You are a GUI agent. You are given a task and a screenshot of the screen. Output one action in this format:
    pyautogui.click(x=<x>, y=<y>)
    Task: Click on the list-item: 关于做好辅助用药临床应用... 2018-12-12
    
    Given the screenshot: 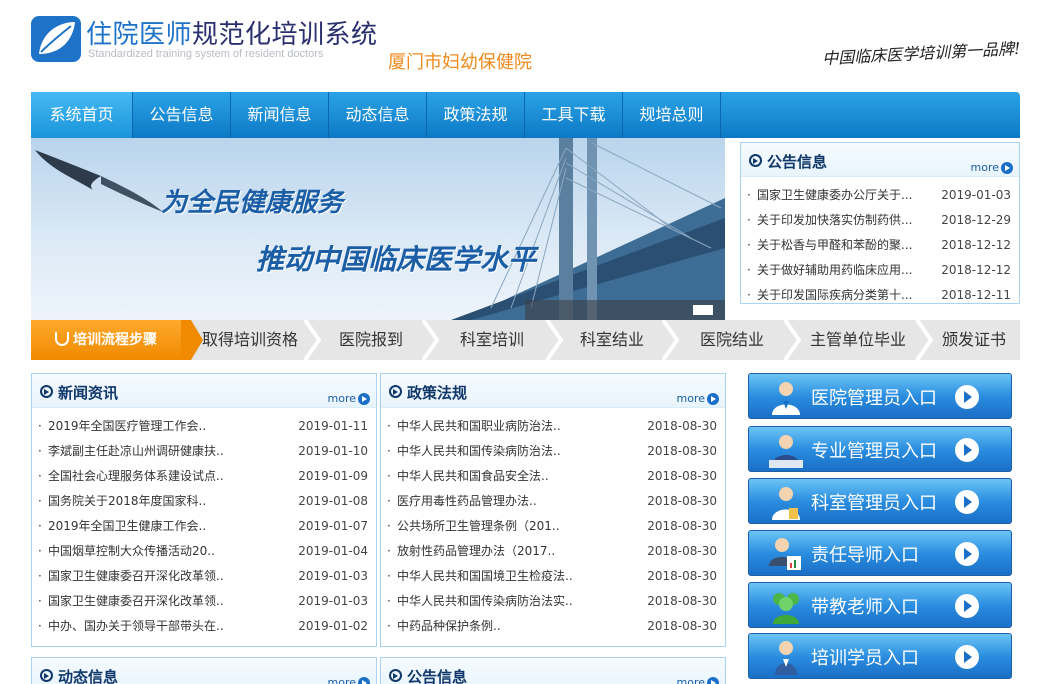 What is the action you would take?
    pyautogui.click(x=880, y=270)
    